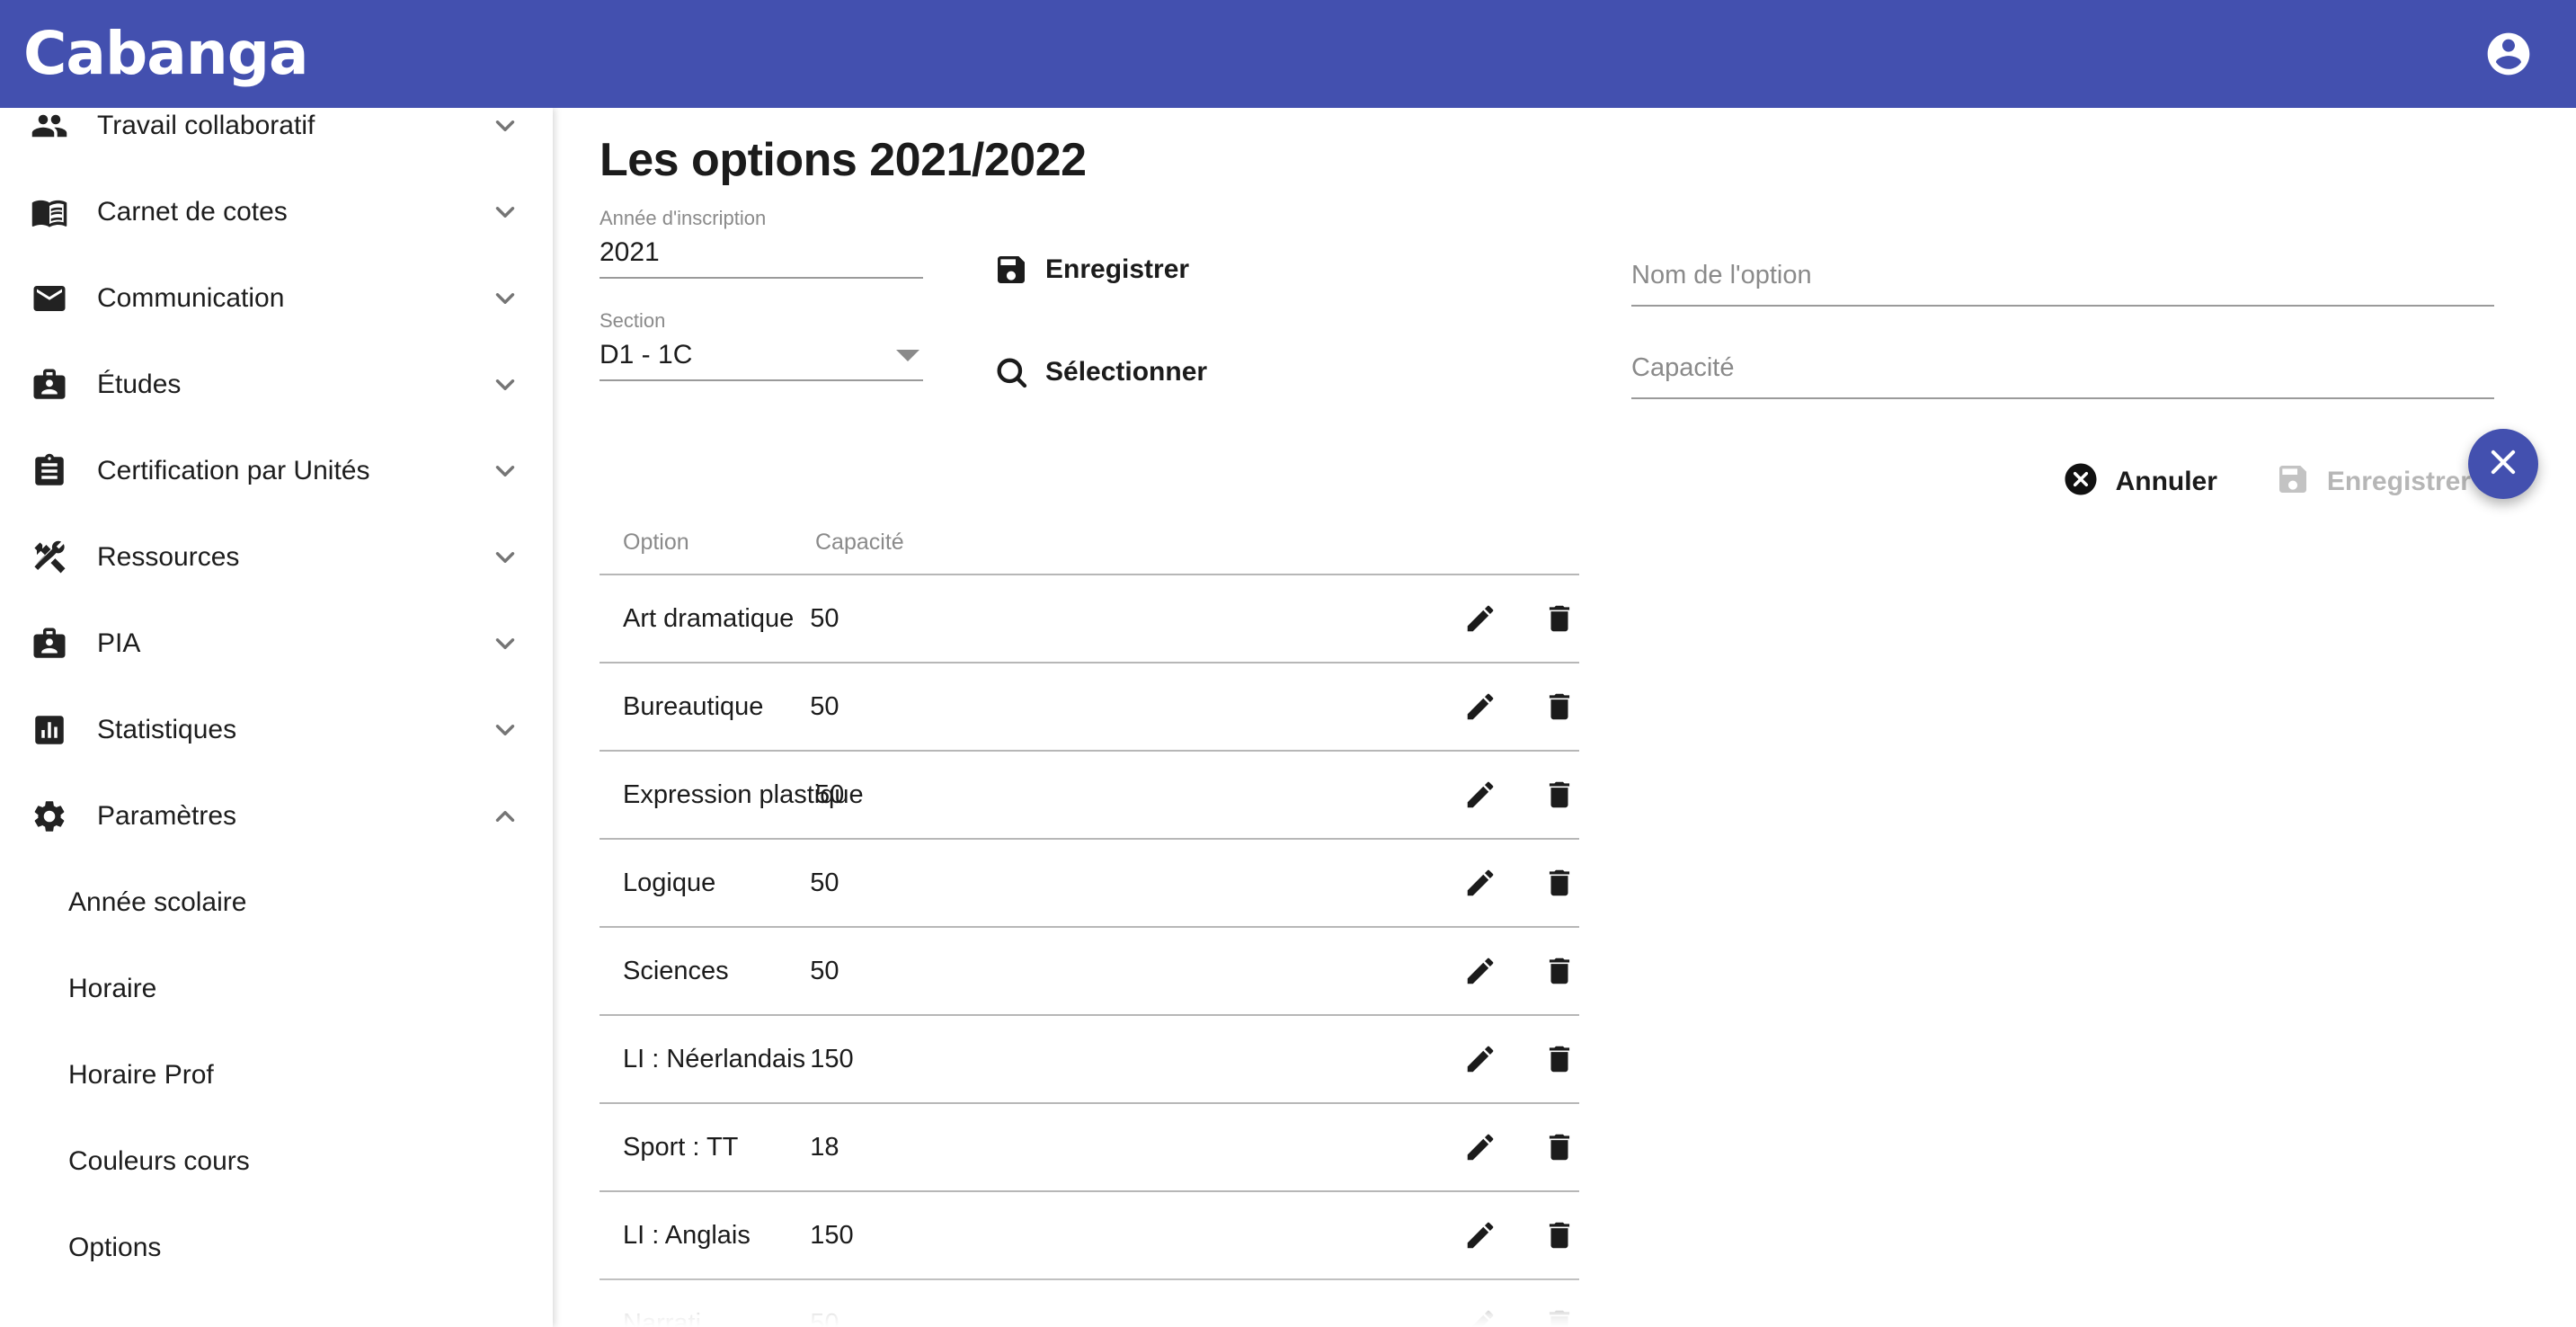  What do you see at coordinates (1089, 972) in the screenshot?
I see `table-row: Sciences 50` at bounding box center [1089, 972].